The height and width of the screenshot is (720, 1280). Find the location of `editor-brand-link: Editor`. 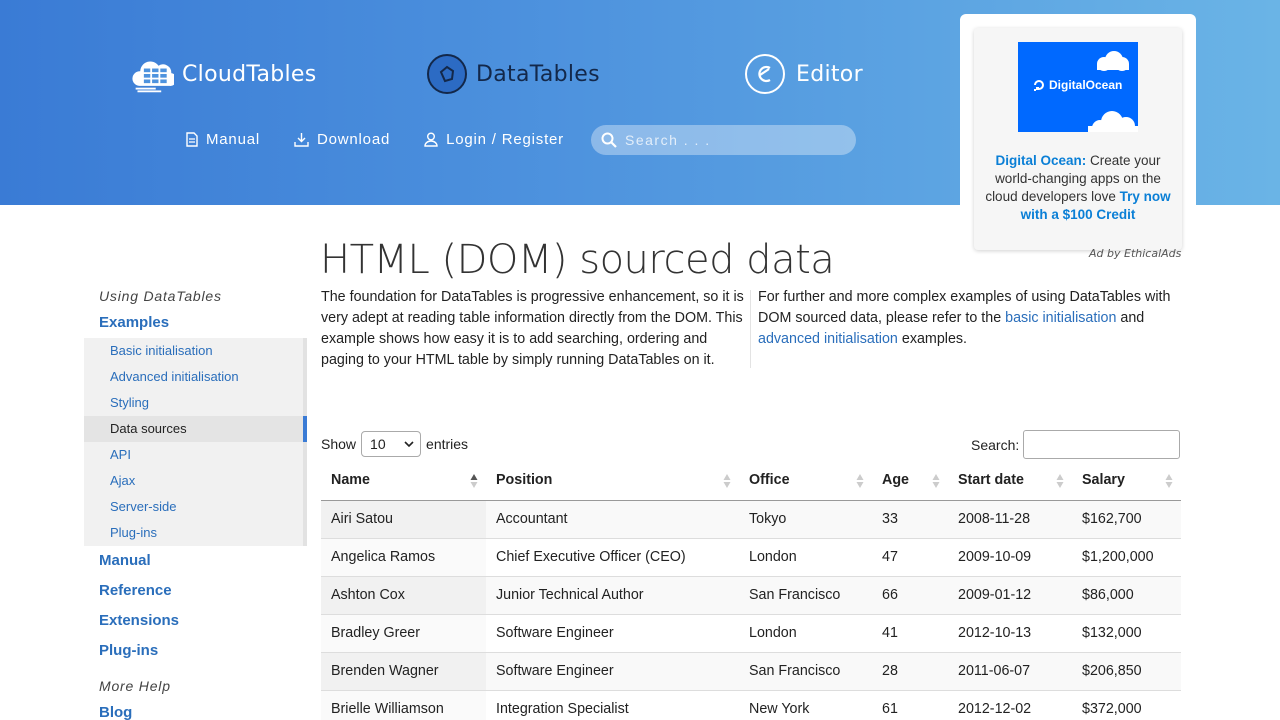

editor-brand-link: Editor is located at coordinates (803, 74).